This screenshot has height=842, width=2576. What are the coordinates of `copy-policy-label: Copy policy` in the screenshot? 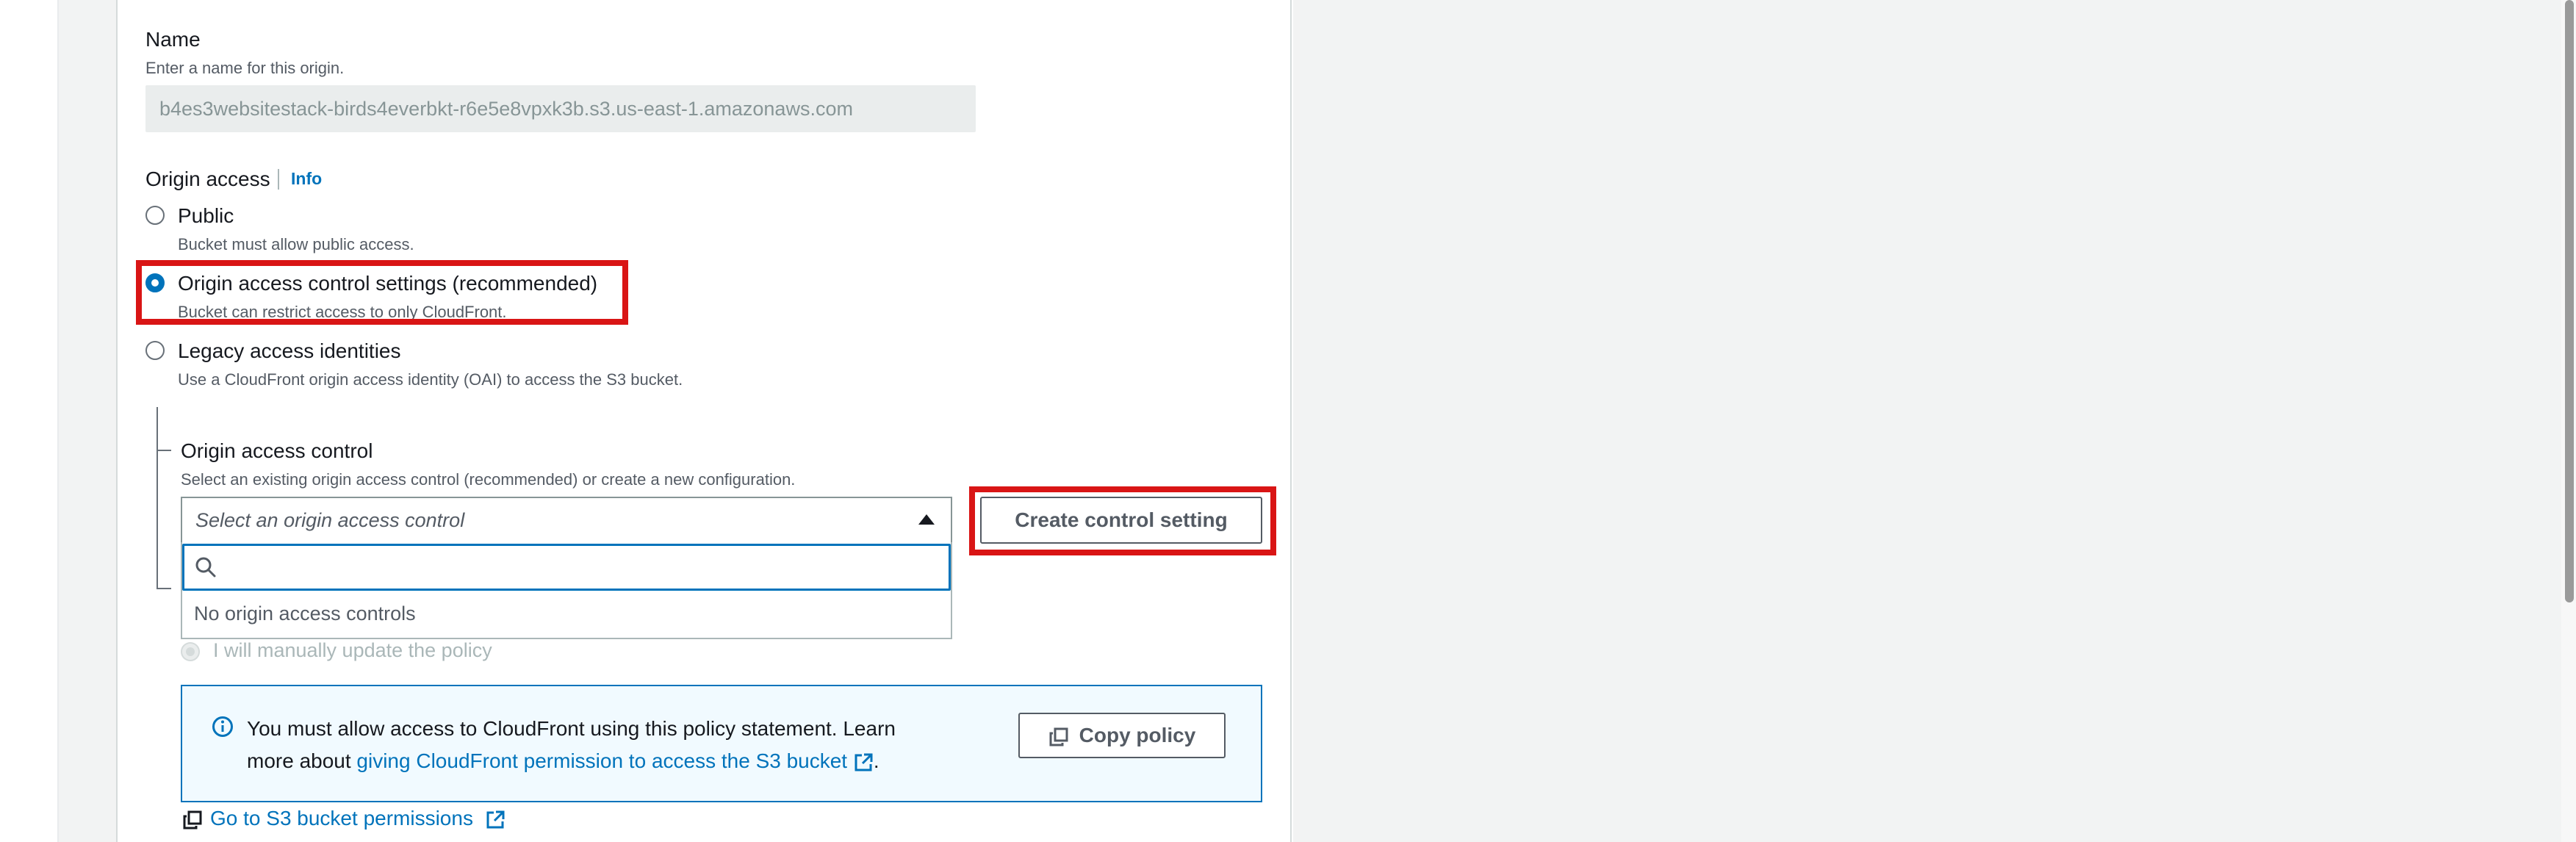 It's located at (1137, 735).